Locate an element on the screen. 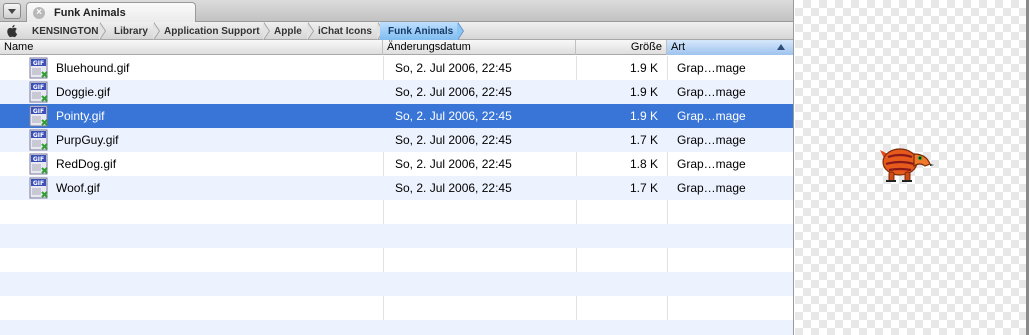  pointy-animal-preview-image is located at coordinates (907, 165).